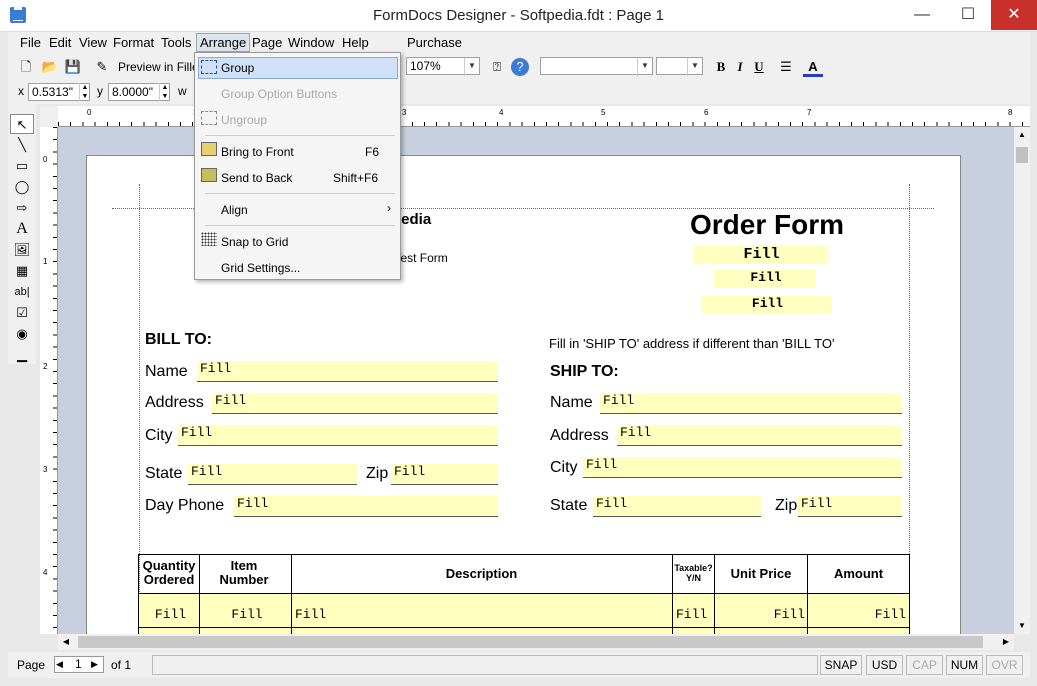 This screenshot has width=1037, height=686. What do you see at coordinates (922, 15) in the screenshot?
I see `minimize-button: —` at bounding box center [922, 15].